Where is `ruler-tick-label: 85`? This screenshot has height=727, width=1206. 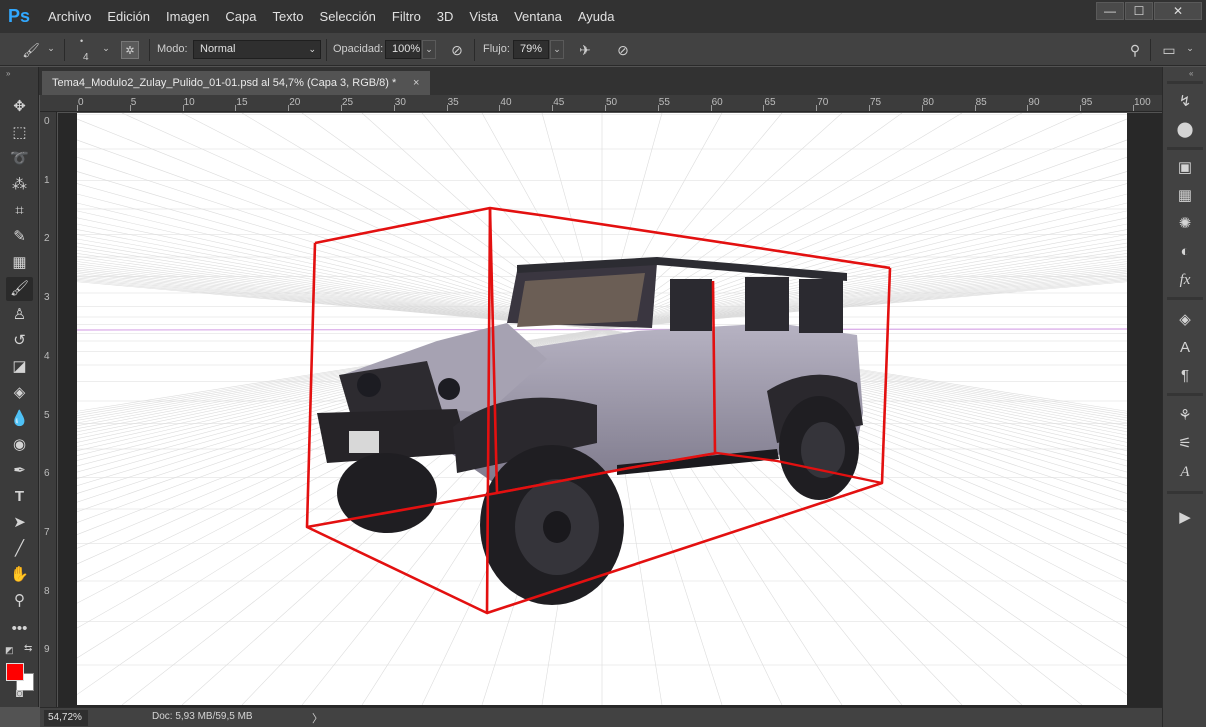
ruler-tick-label: 85 is located at coordinates (981, 102).